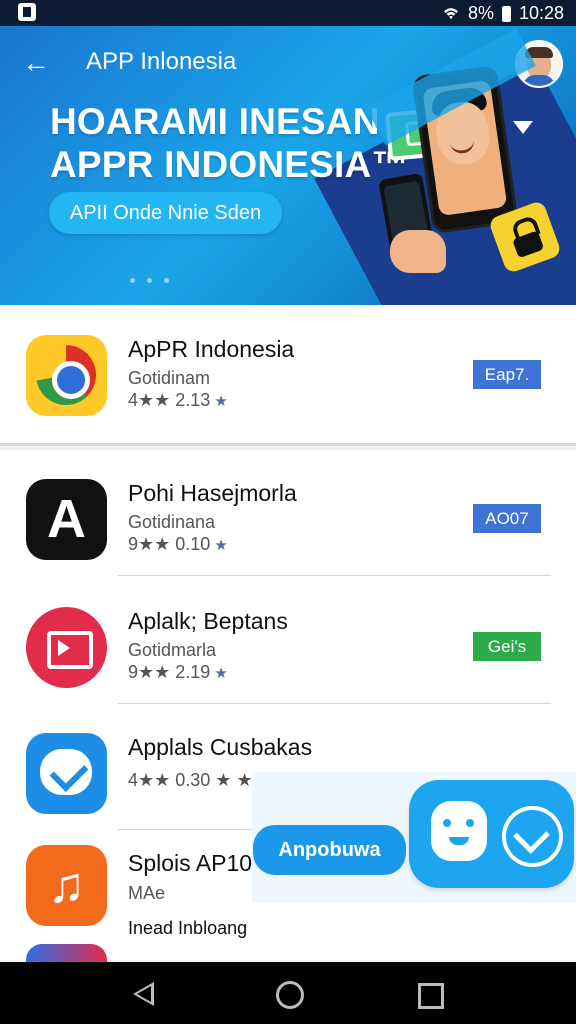 This screenshot has width=576, height=1024. Describe the element at coordinates (532, 836) in the screenshot. I see `shield-icon` at that location.